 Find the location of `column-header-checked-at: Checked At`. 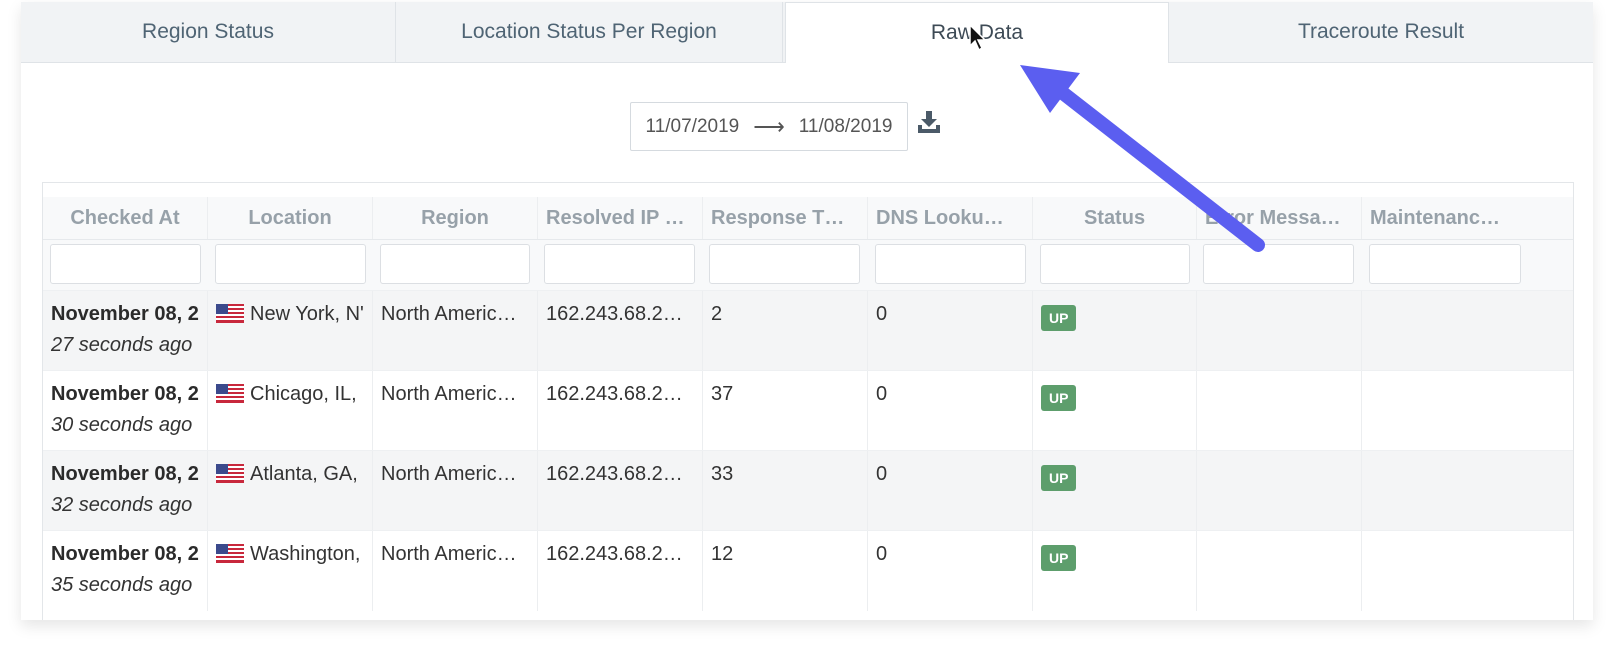

column-header-checked-at: Checked At is located at coordinates (125, 218).